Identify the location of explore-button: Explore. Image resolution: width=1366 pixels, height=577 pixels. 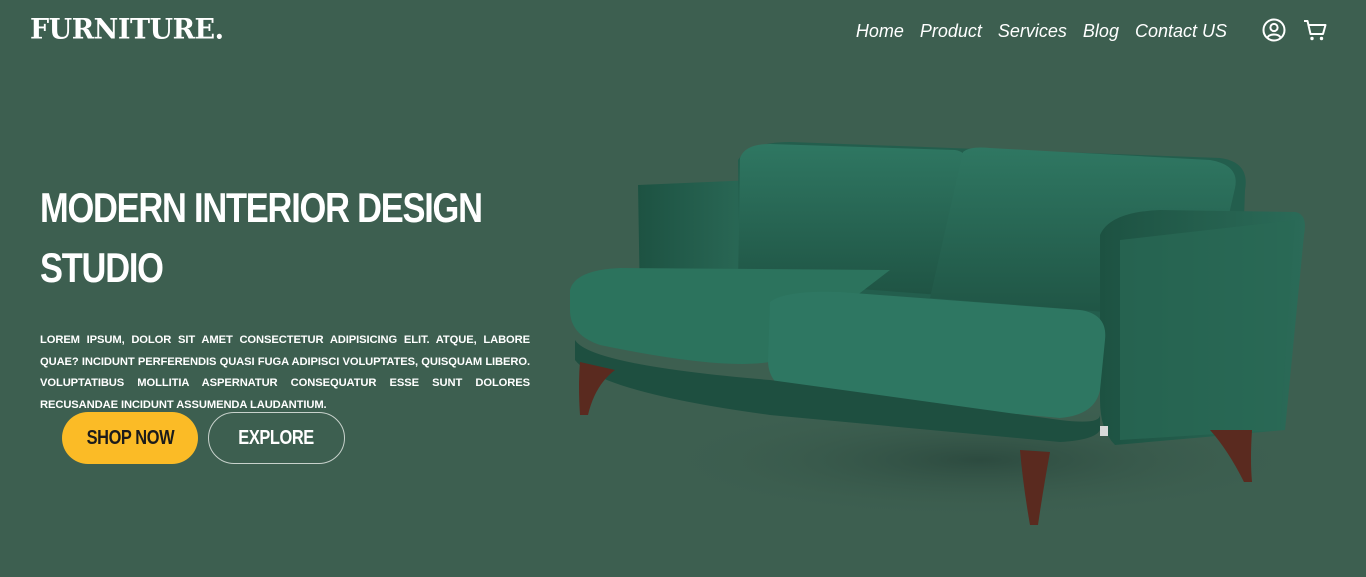
(276, 438).